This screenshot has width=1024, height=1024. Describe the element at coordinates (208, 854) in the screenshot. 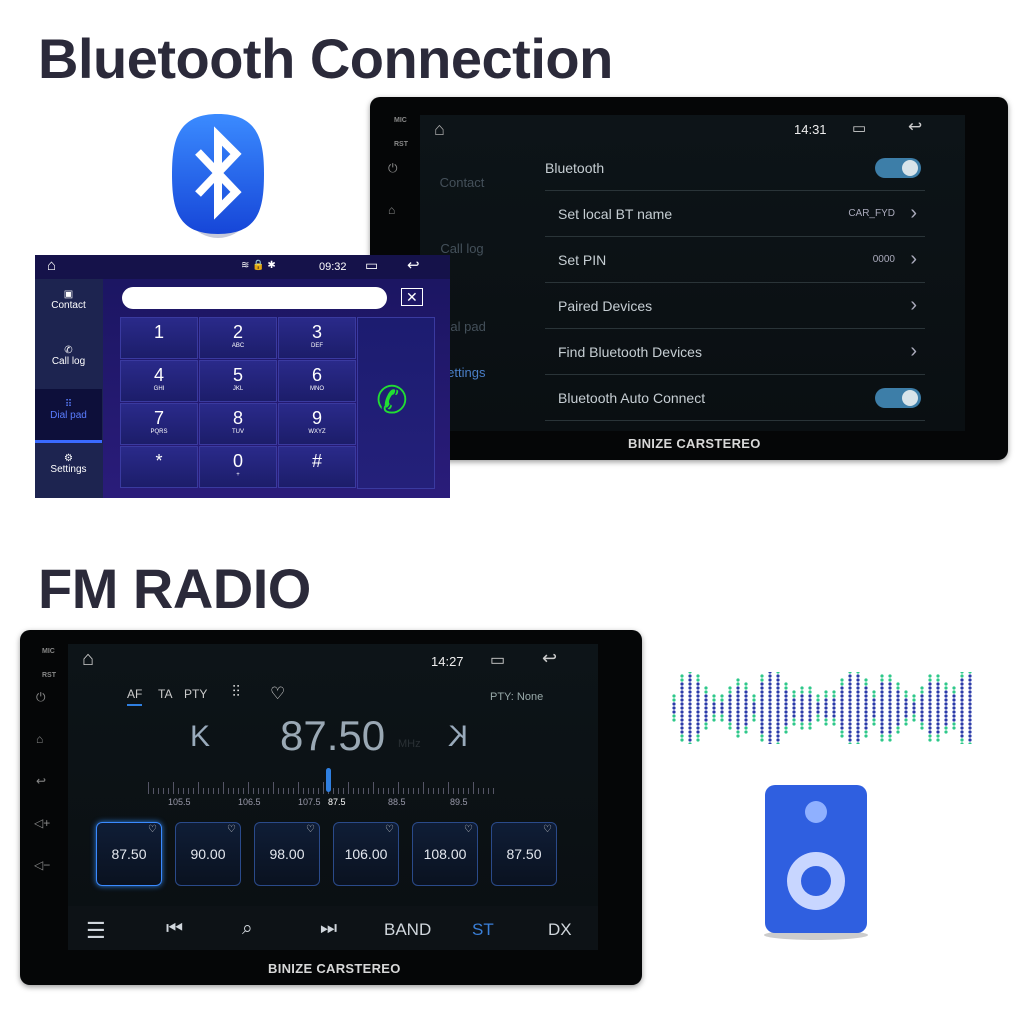

I see `preset-button: 90.00 ♡` at that location.